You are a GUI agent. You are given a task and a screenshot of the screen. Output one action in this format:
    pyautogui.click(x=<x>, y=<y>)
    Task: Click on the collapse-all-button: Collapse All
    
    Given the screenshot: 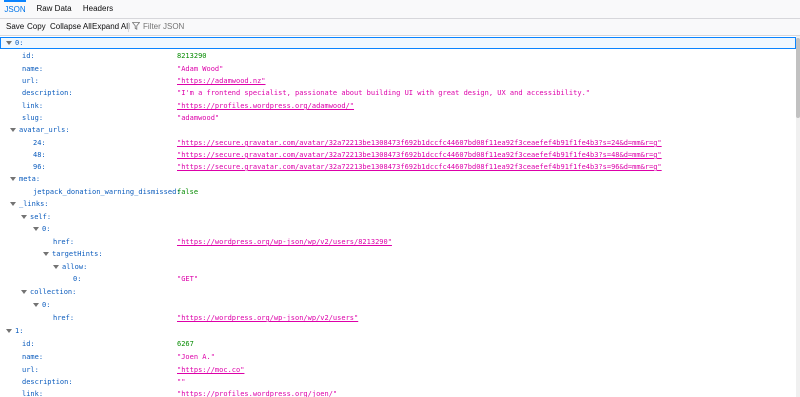 What is the action you would take?
    pyautogui.click(x=71, y=27)
    